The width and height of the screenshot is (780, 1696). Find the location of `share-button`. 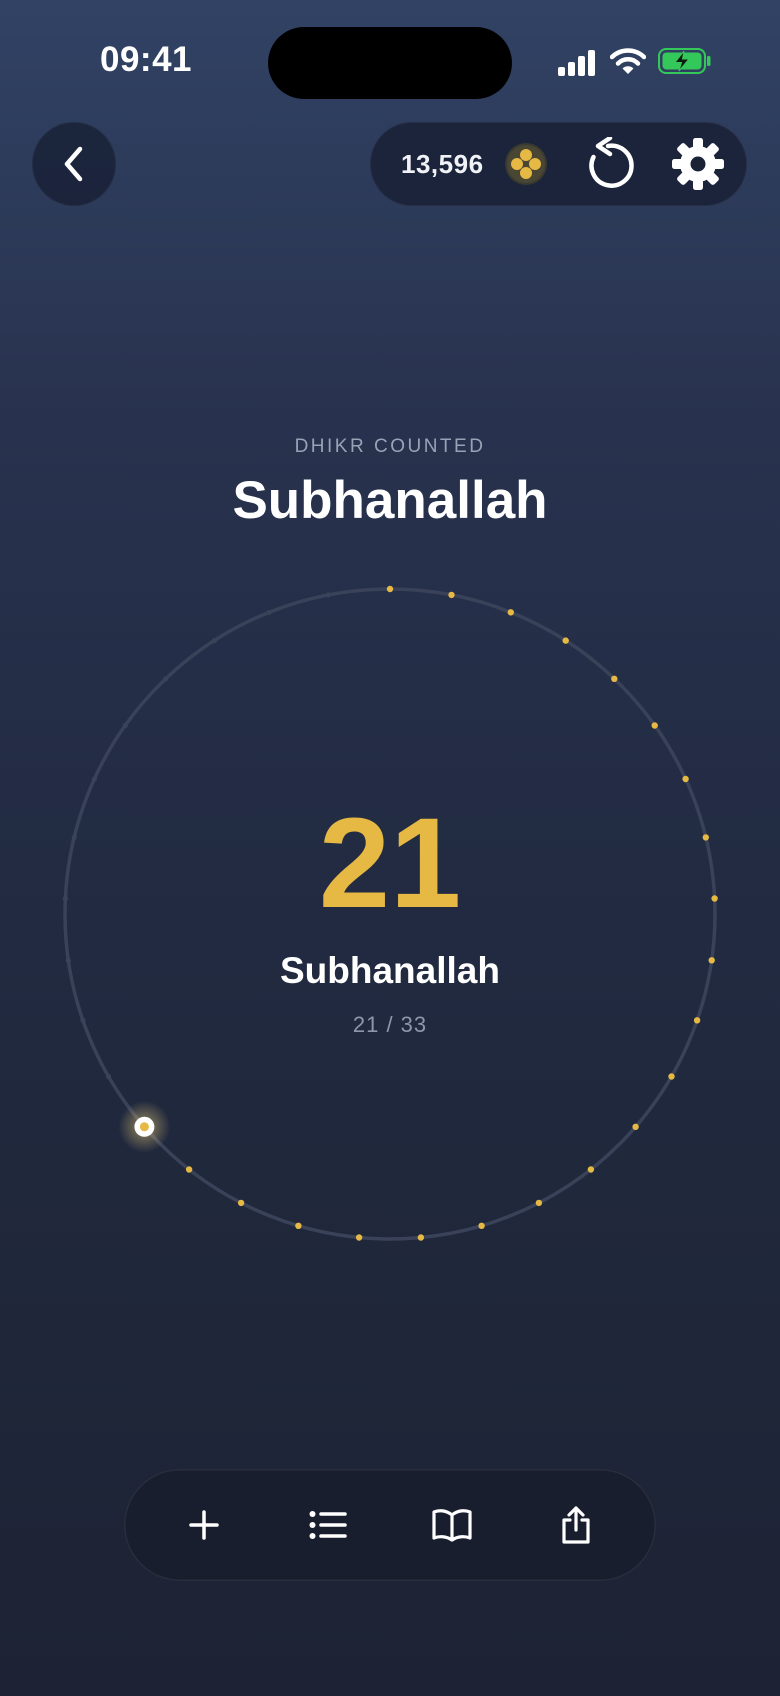

share-button is located at coordinates (576, 1525).